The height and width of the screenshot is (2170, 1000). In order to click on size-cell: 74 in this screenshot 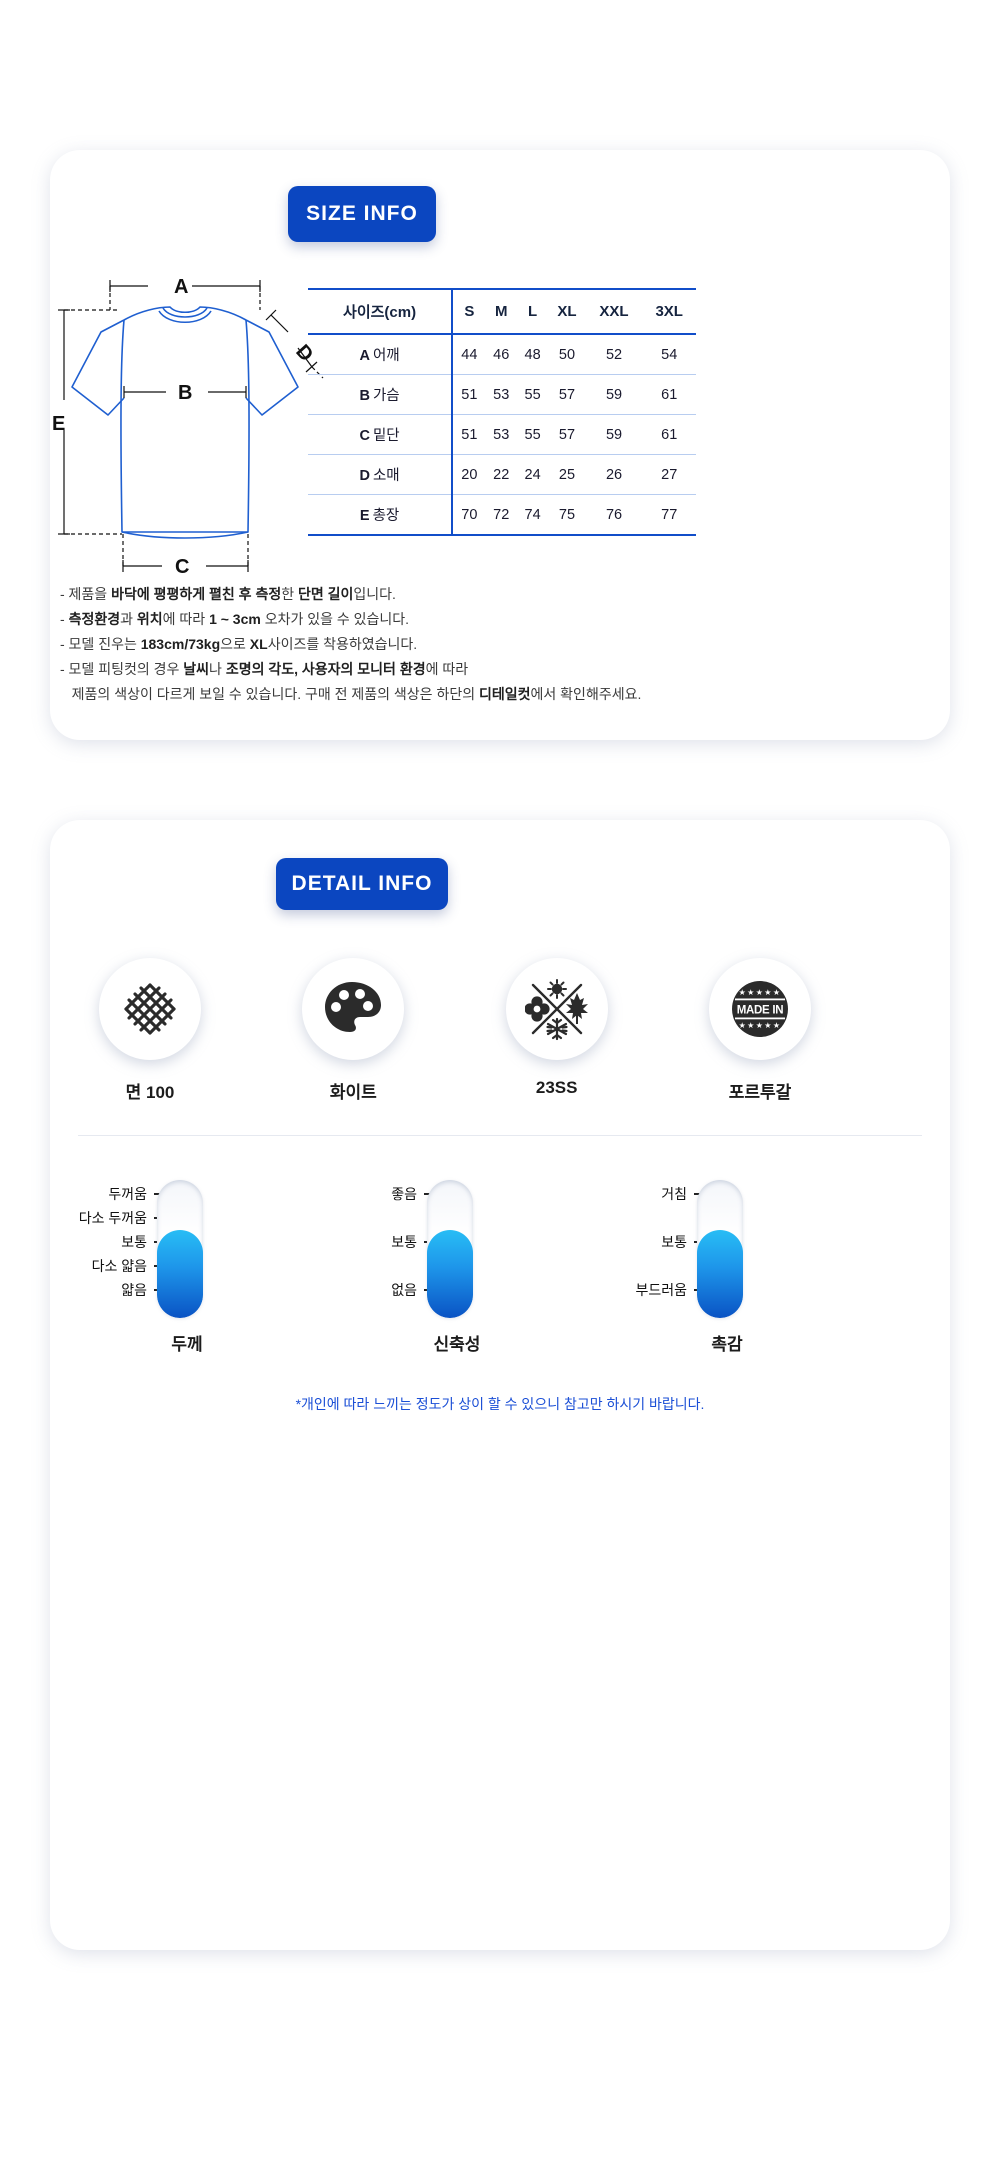, I will do `click(532, 515)`.